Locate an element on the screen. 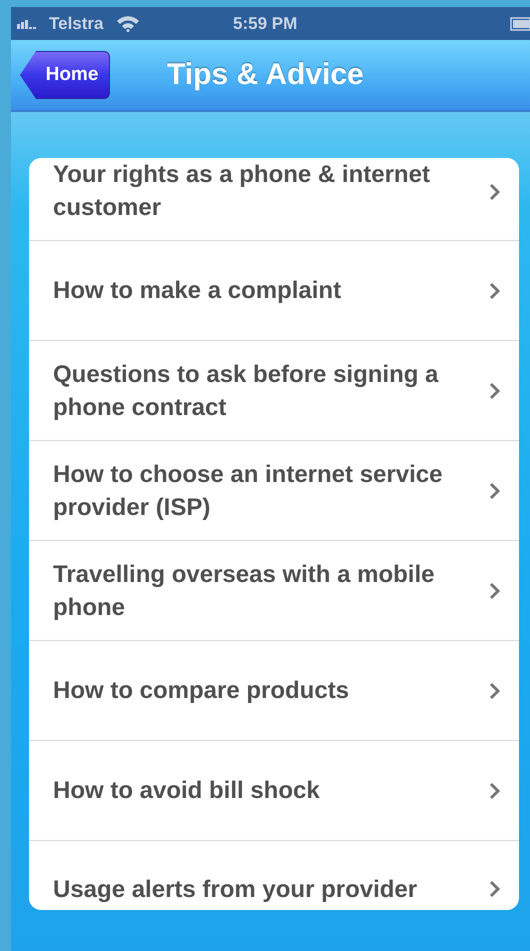  tip-row: How to avoid bill shock is located at coordinates (274, 790).